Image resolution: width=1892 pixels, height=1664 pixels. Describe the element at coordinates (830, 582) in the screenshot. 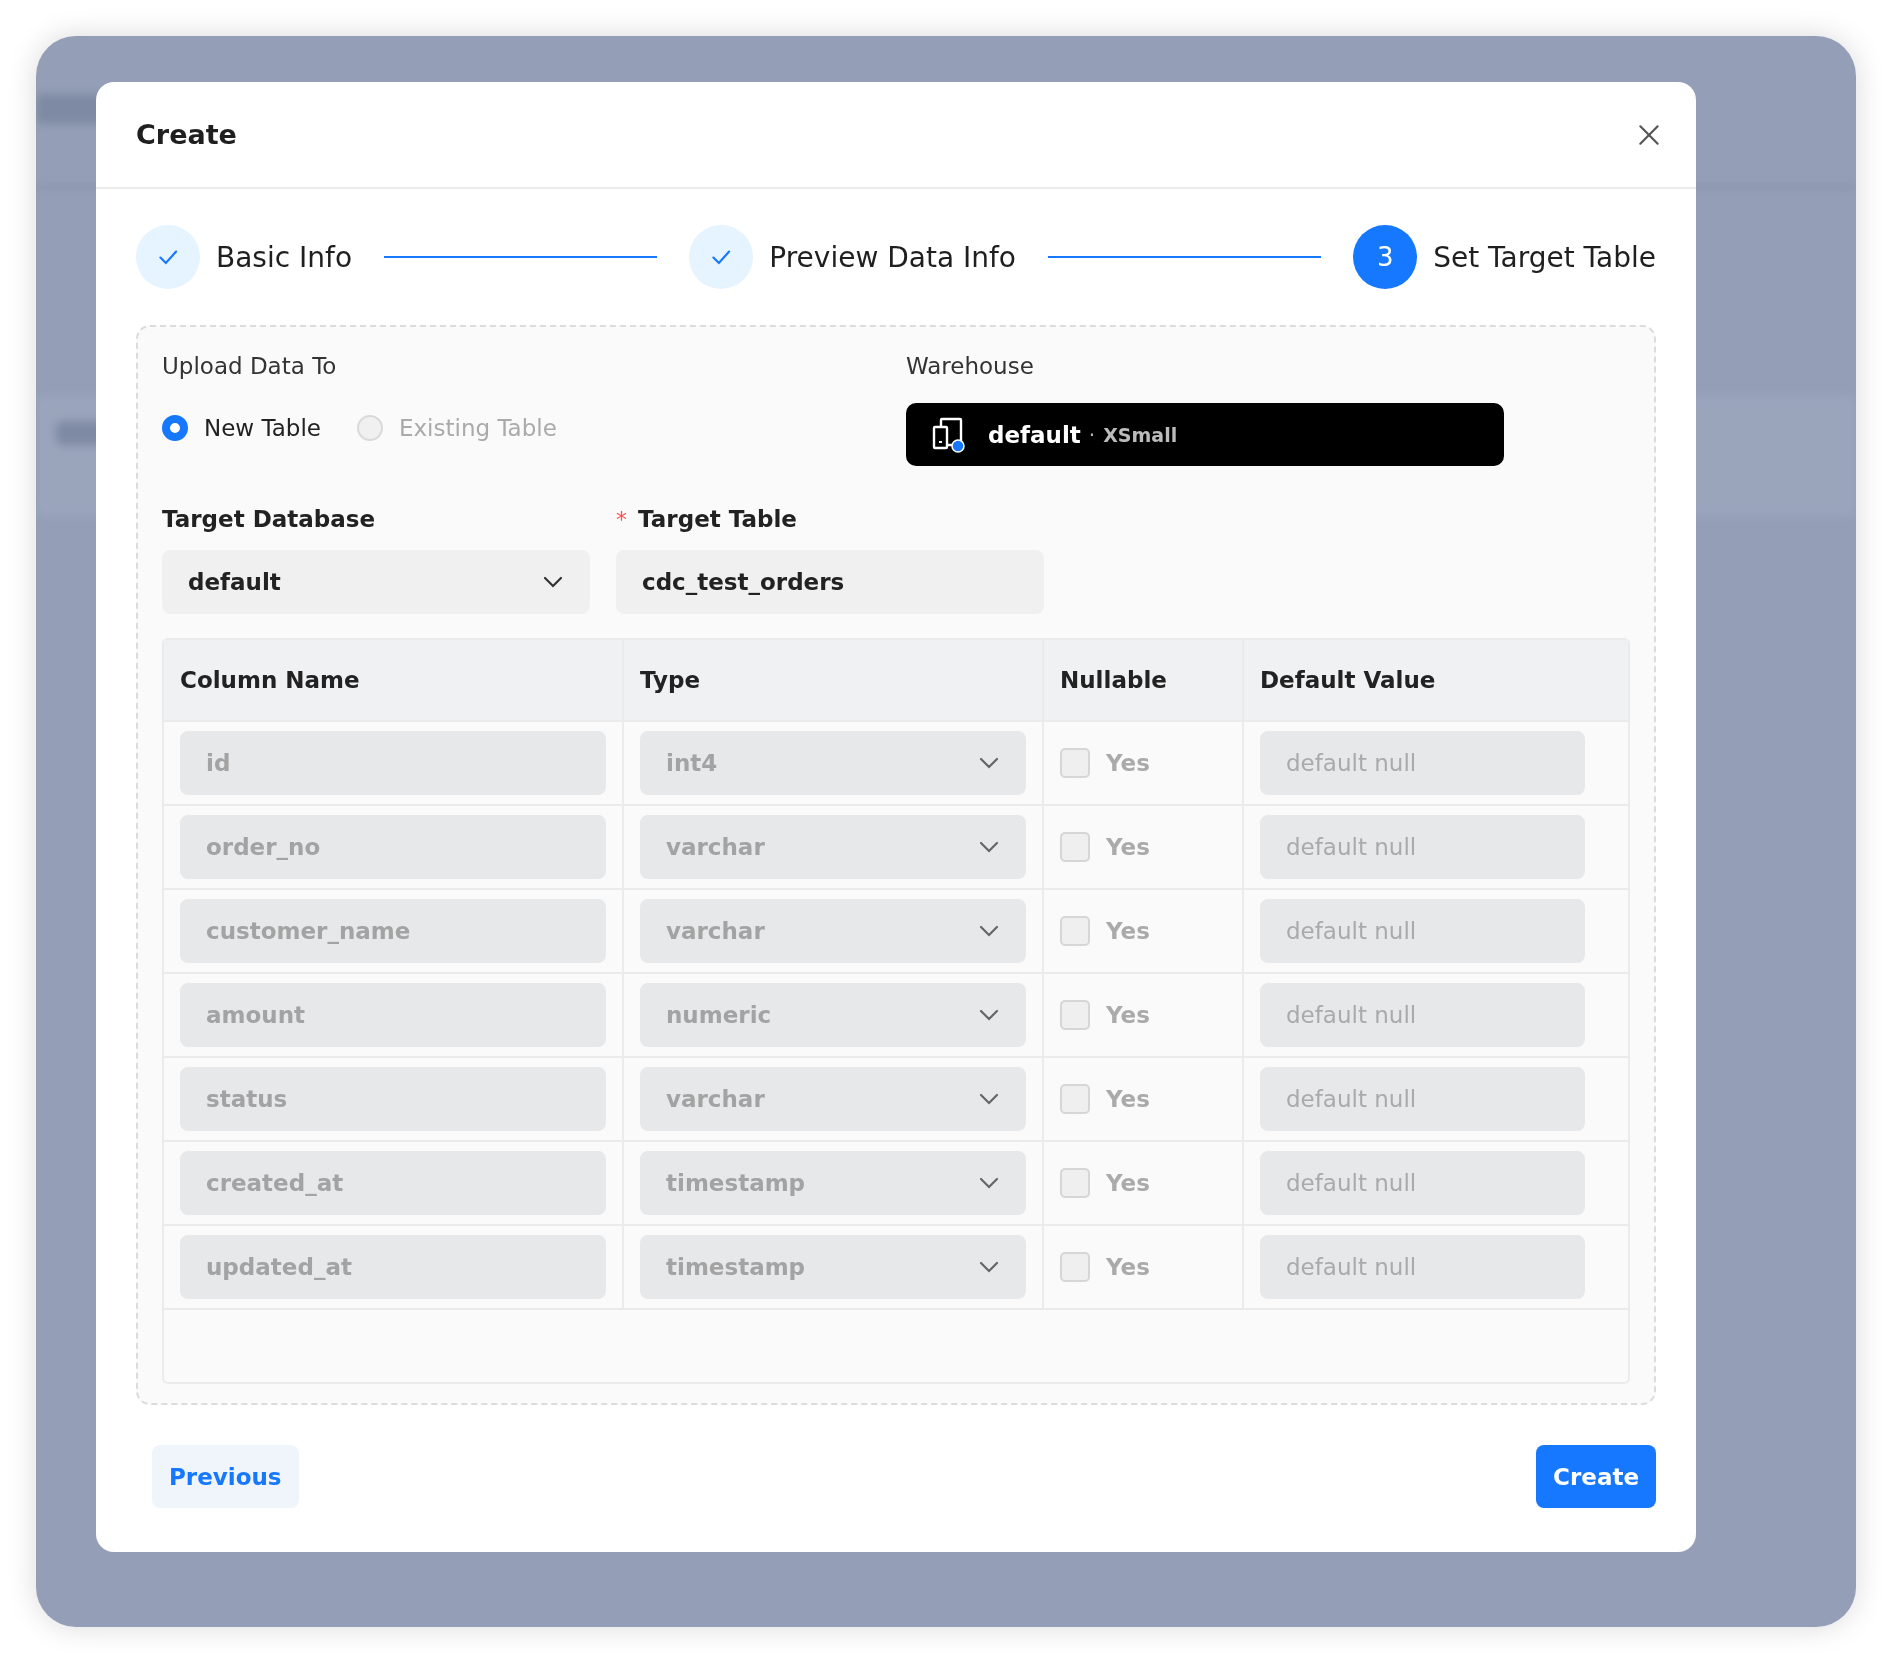

I see `table-name-field: cdc_test_orders` at that location.